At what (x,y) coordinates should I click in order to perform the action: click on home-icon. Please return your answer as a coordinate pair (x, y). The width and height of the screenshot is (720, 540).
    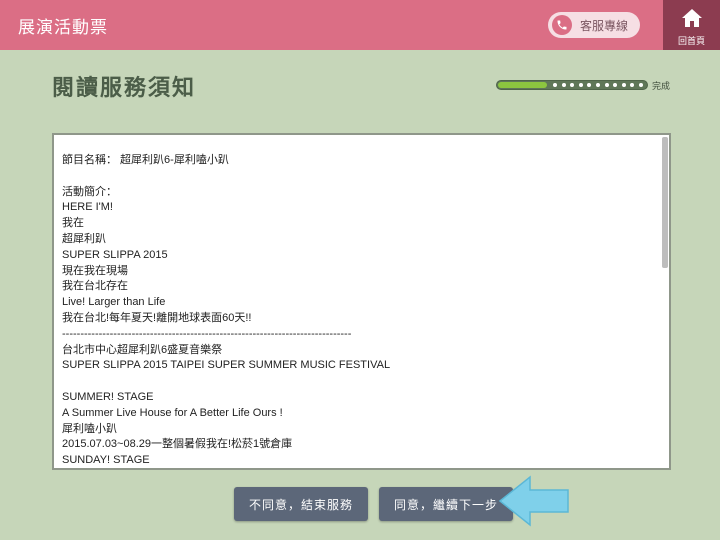
    Looking at the image, I should click on (692, 20).